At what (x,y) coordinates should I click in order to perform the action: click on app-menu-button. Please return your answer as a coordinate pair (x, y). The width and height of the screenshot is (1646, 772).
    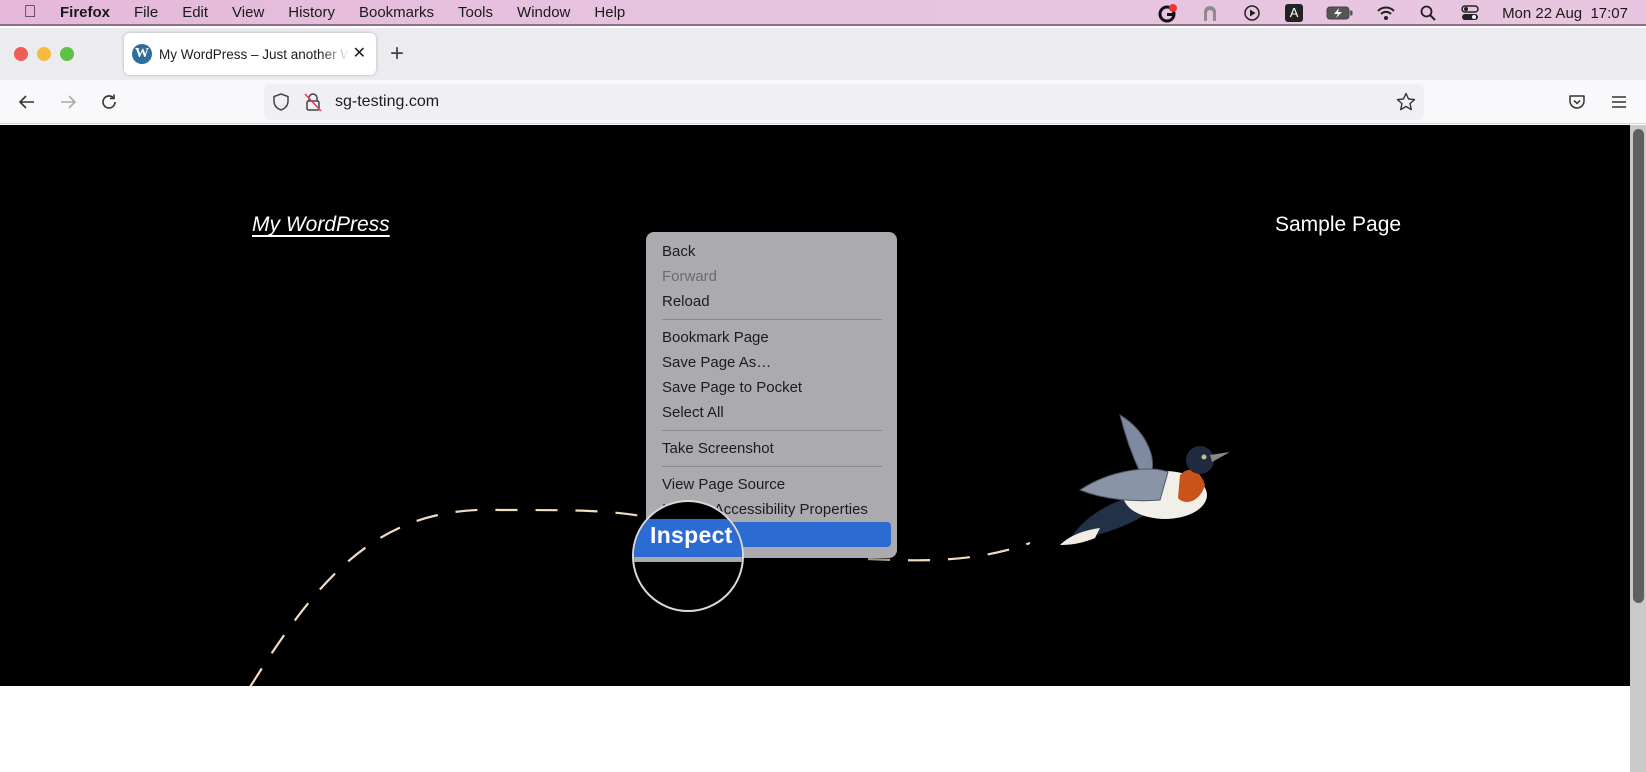
    Looking at the image, I should click on (1619, 102).